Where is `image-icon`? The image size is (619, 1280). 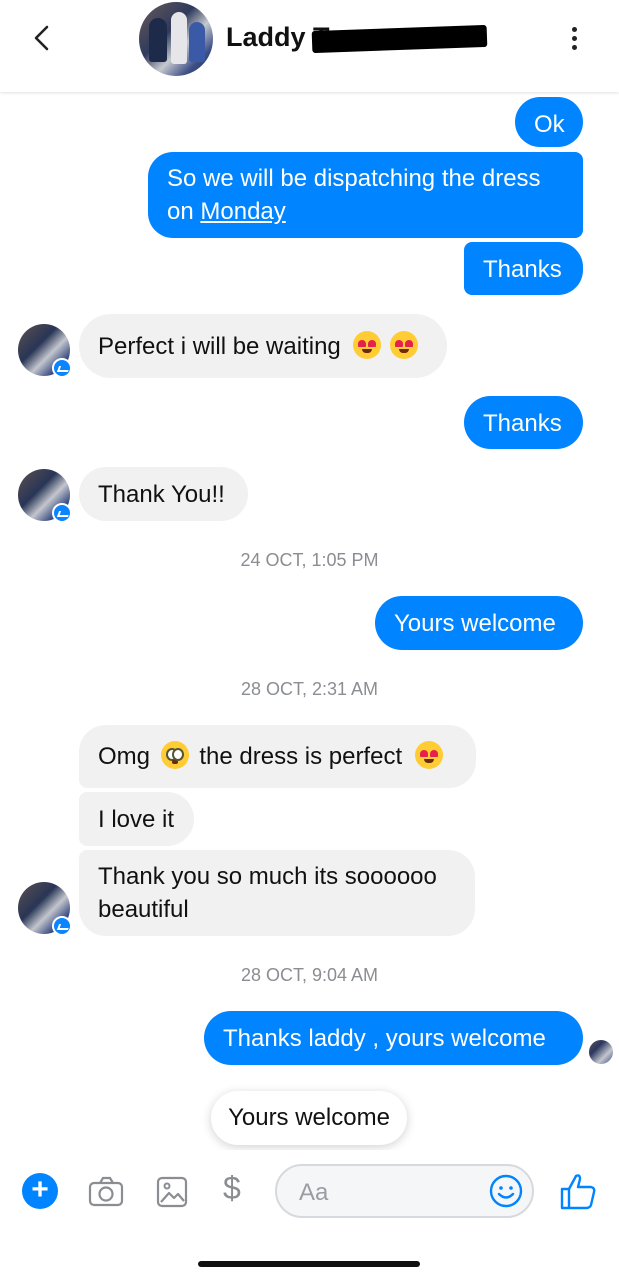
image-icon is located at coordinates (172, 1192).